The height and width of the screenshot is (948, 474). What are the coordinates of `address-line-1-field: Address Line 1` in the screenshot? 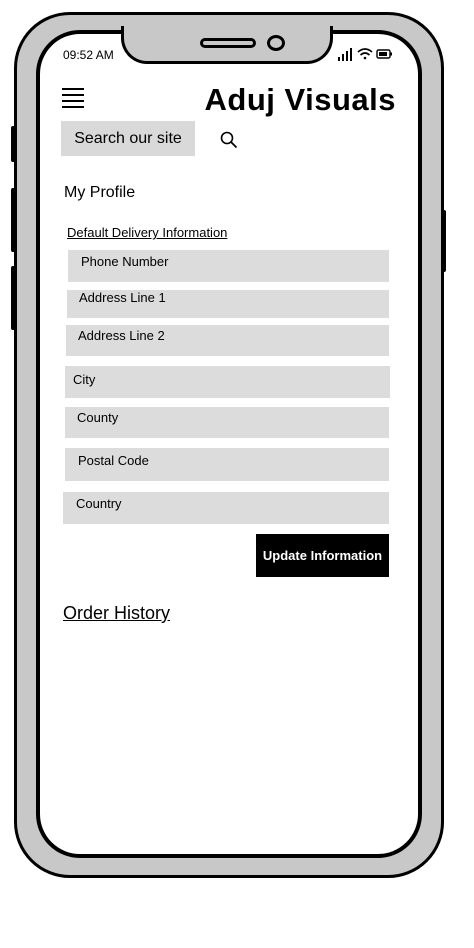 It's located at (228, 304).